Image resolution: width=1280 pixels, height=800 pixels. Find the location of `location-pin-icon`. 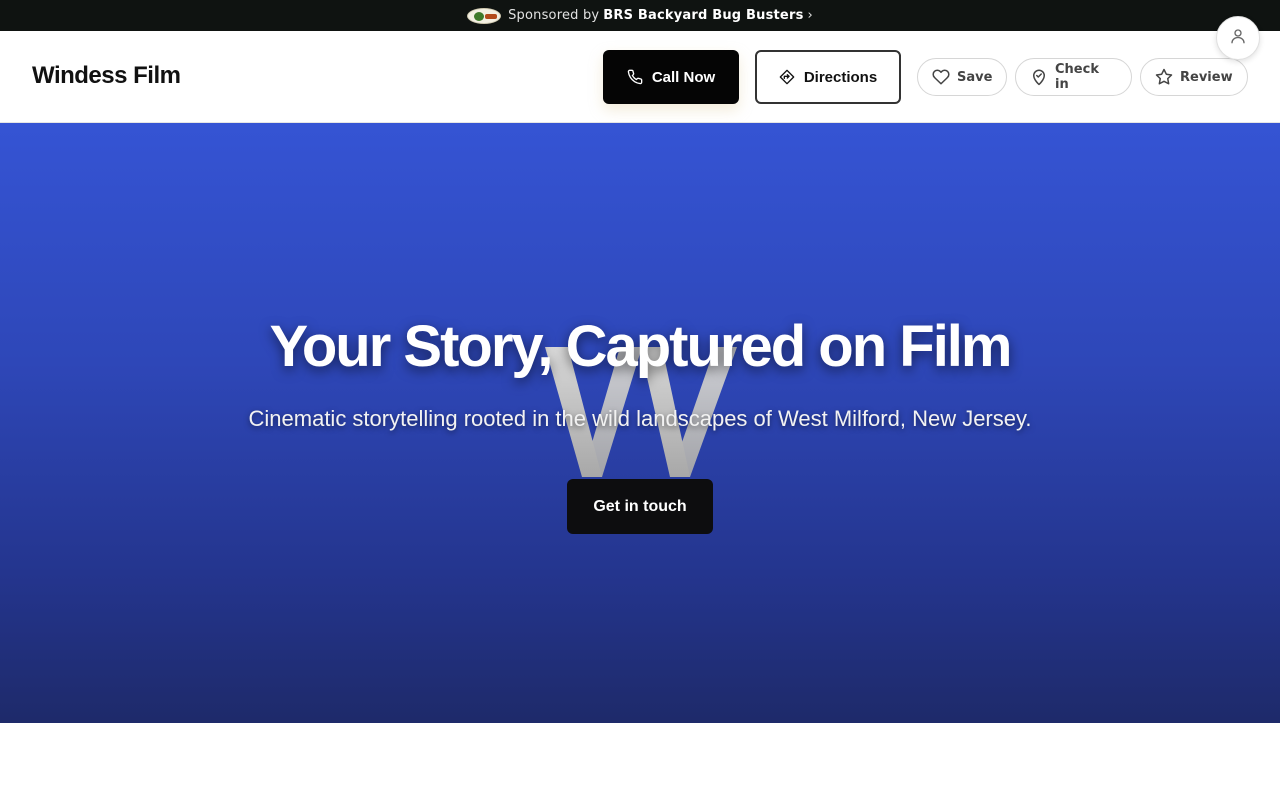

location-pin-icon is located at coordinates (1039, 77).